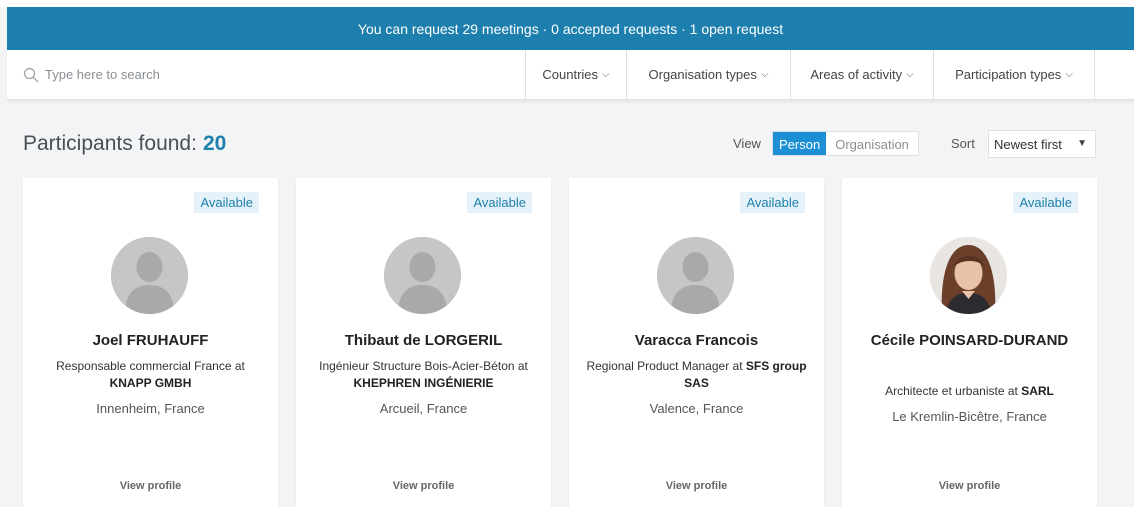  I want to click on filter-areas-of-activity: Areas of activity ⌵, so click(862, 74).